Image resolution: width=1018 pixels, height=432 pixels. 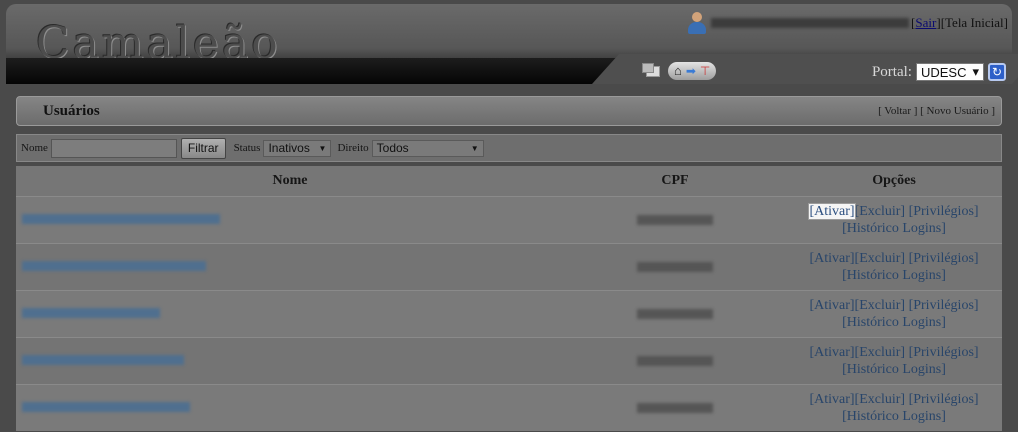 What do you see at coordinates (247, 148) in the screenshot?
I see `status-label: Status` at bounding box center [247, 148].